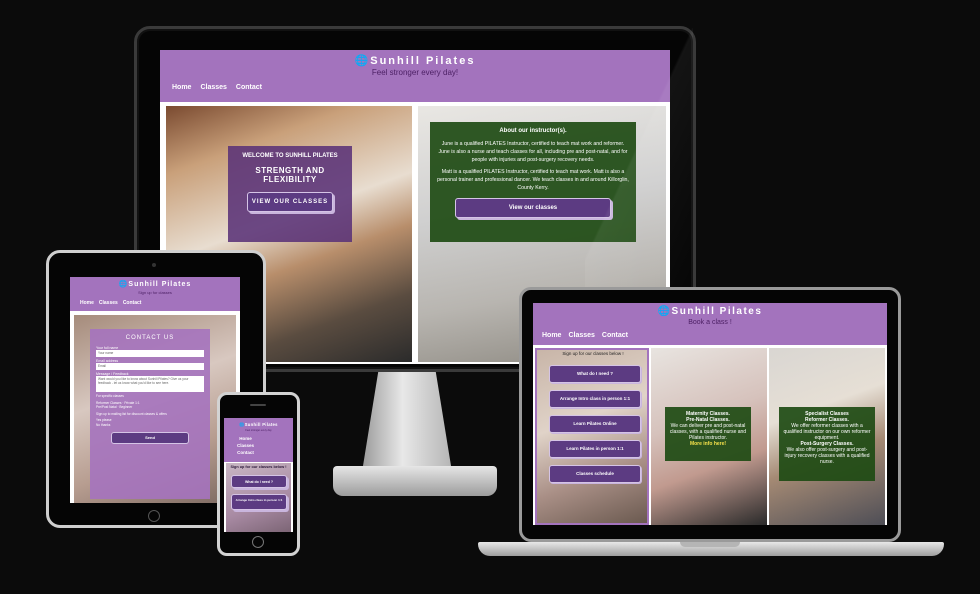 The width and height of the screenshot is (980, 594). I want to click on laptop-signup-heading: Sign up for our classes below !, so click(593, 353).